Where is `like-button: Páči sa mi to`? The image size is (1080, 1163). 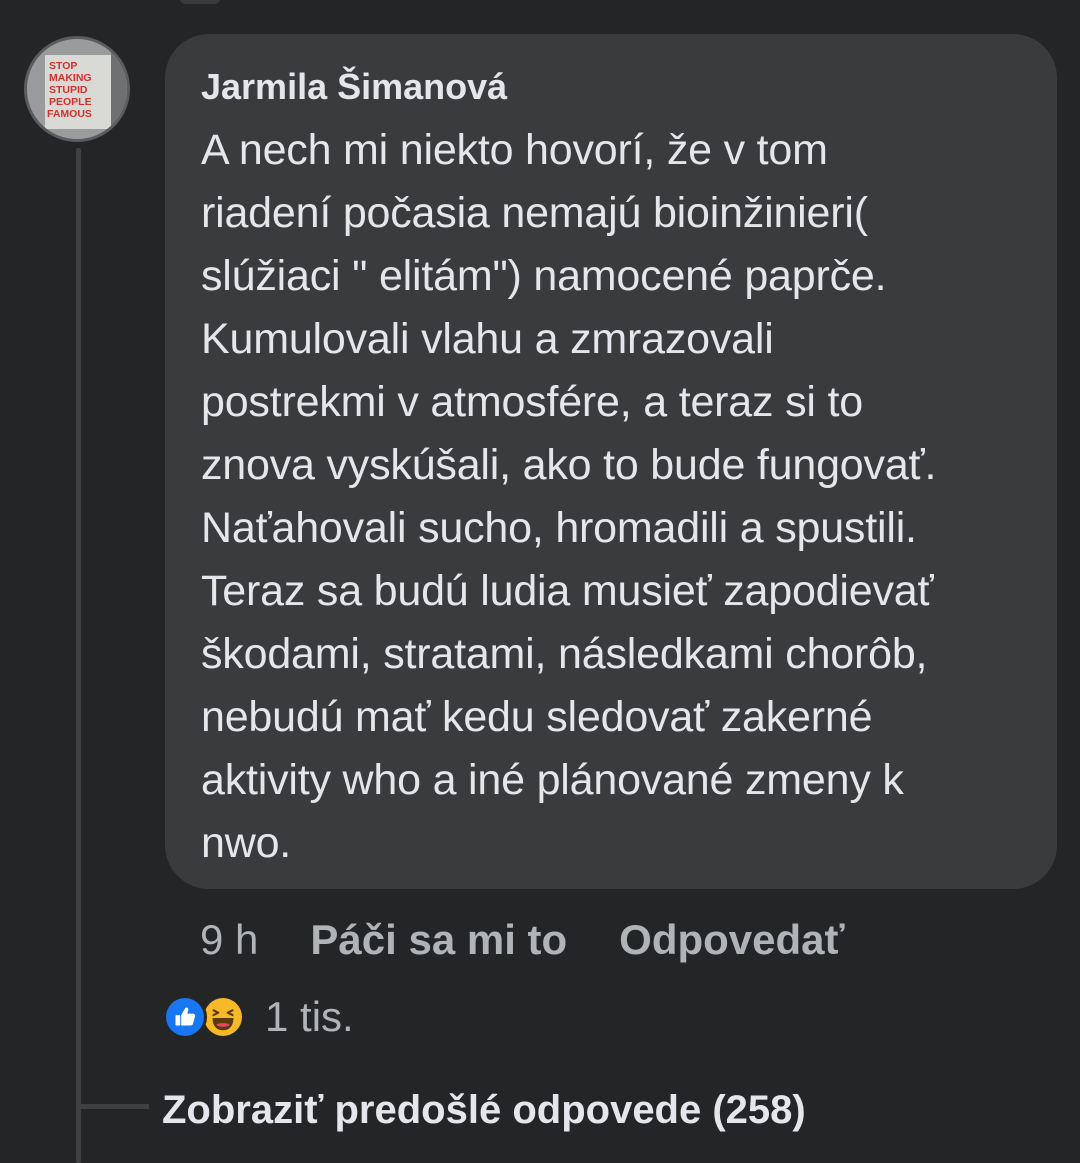 like-button: Páči sa mi to is located at coordinates (438, 940).